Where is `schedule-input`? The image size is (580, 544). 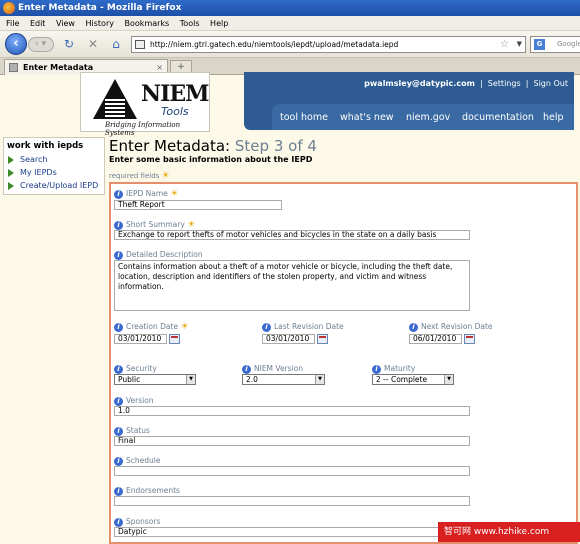
schedule-input is located at coordinates (292, 471).